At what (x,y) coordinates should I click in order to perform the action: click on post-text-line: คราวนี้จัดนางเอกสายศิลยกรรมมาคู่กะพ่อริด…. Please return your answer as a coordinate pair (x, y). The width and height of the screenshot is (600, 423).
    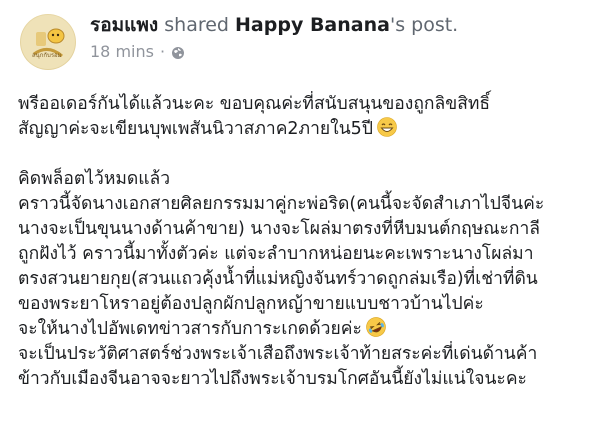
    Looking at the image, I should click on (281, 204).